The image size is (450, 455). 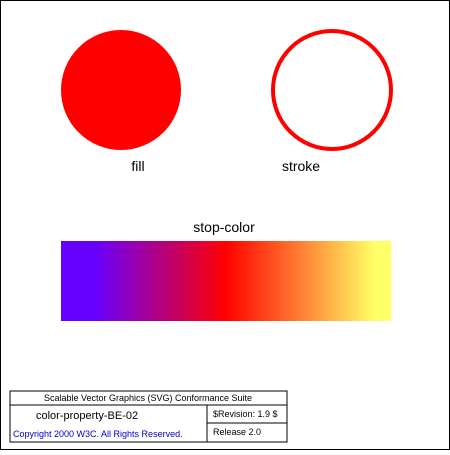 What do you see at coordinates (226, 281) in the screenshot?
I see `stop-color-gradient-rect` at bounding box center [226, 281].